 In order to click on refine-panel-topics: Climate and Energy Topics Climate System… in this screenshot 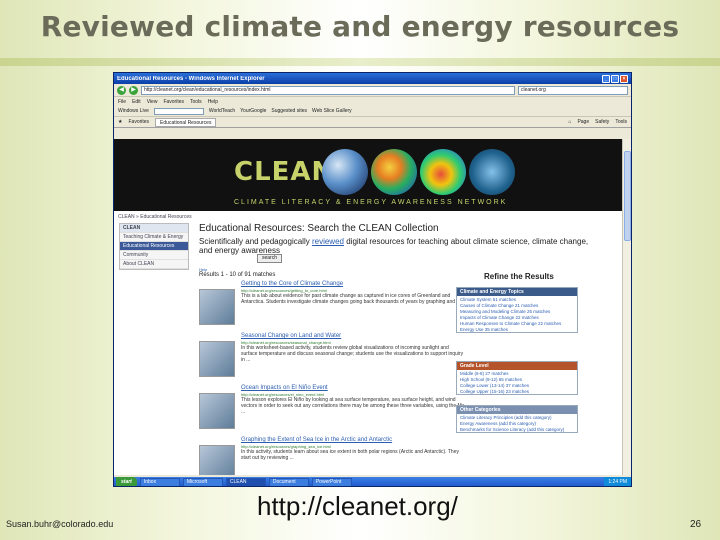, I will do `click(517, 310)`.